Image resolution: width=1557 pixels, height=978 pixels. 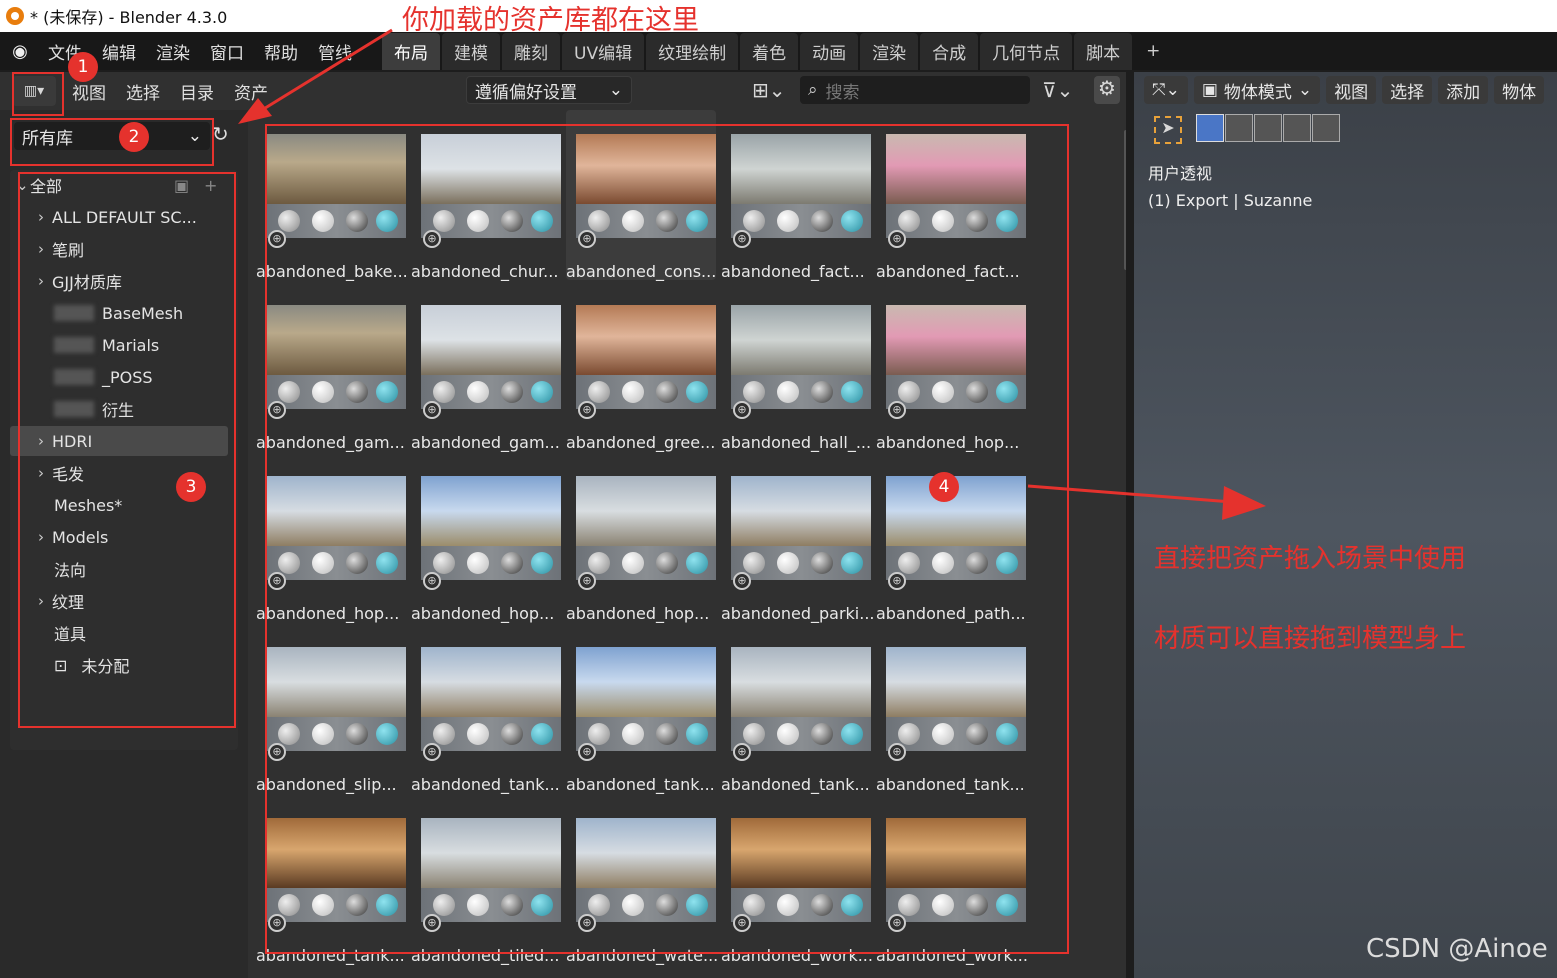 What do you see at coordinates (603, 51) in the screenshot?
I see `tab-uv-editing: UV编辑` at bounding box center [603, 51].